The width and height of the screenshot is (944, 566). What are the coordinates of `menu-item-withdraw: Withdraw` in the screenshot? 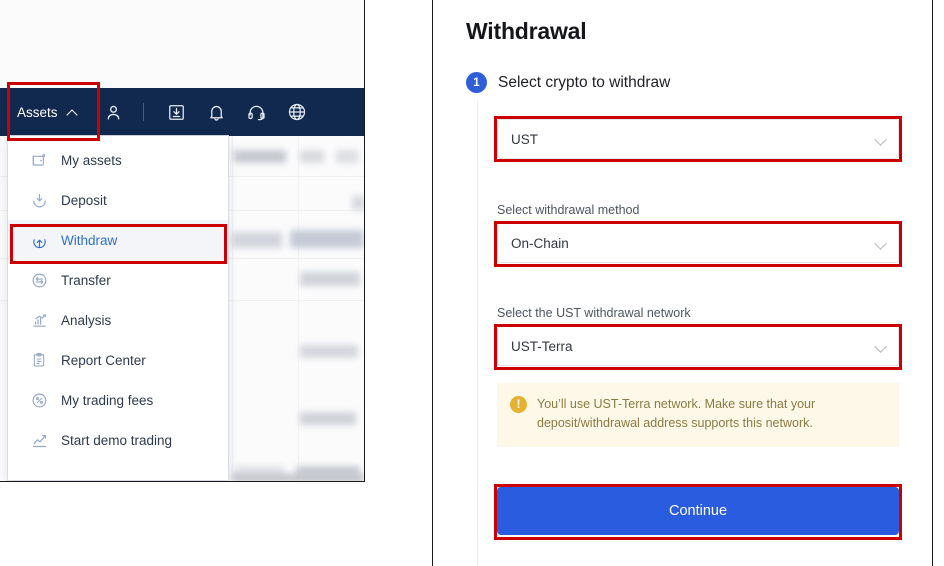 It's located at (118, 240).